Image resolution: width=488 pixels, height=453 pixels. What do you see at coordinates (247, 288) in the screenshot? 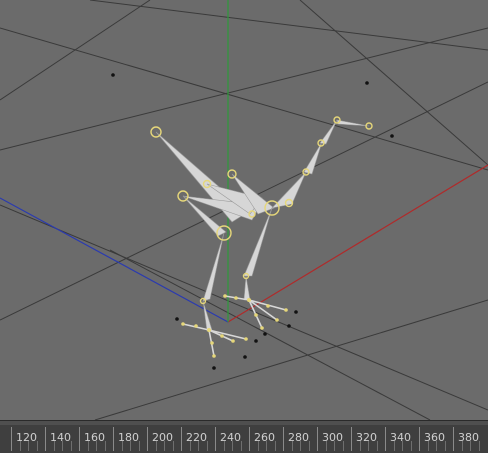
I see `right-shin-bone` at bounding box center [247, 288].